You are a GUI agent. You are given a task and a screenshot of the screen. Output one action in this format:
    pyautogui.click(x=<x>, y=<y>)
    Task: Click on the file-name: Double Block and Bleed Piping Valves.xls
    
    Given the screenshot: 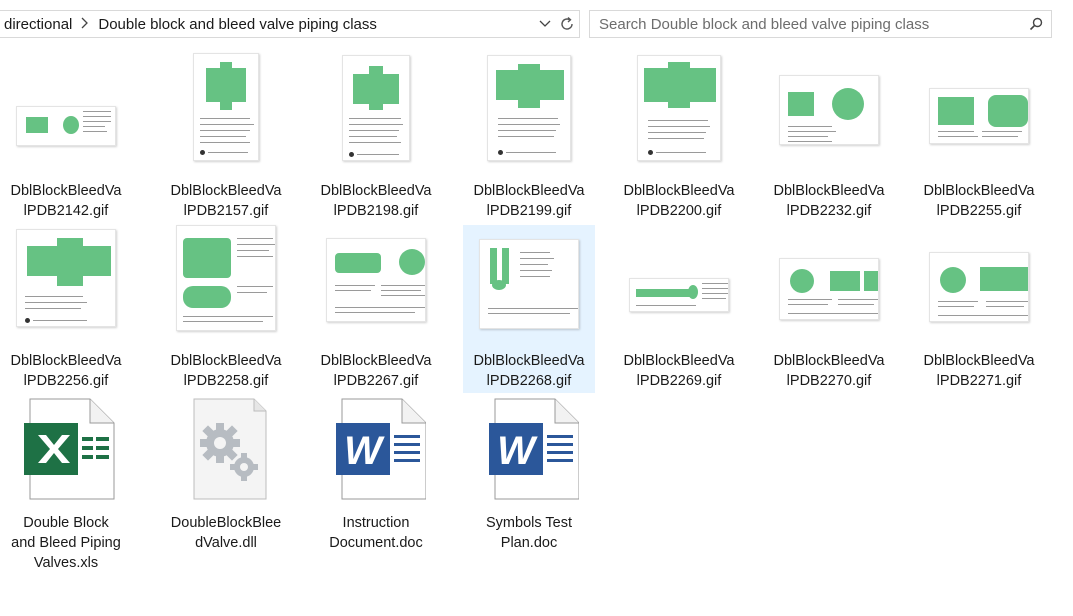 What is the action you would take?
    pyautogui.click(x=66, y=543)
    